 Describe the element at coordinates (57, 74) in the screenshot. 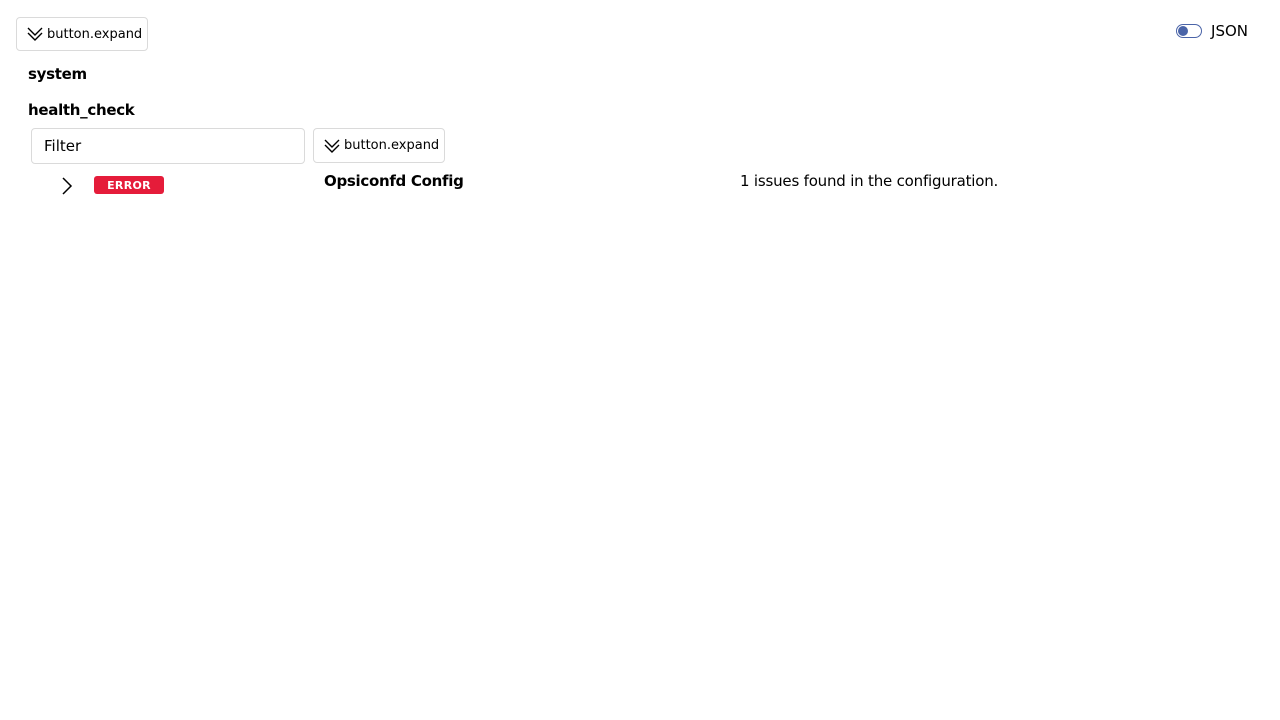

I see `section-heading-system: system` at that location.